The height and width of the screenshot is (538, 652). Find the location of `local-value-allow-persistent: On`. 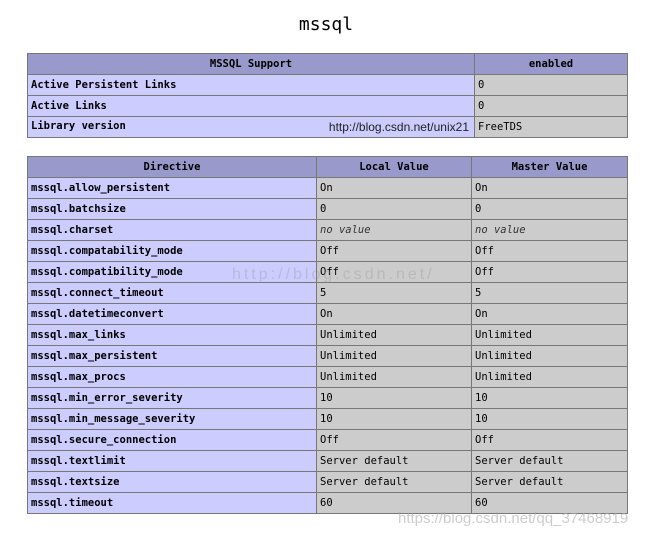

local-value-allow-persistent: On is located at coordinates (394, 188).